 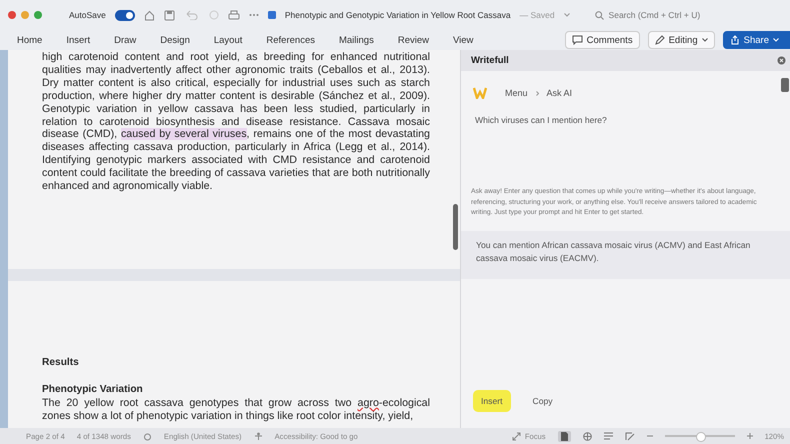 I want to click on page-icon, so click(x=564, y=436).